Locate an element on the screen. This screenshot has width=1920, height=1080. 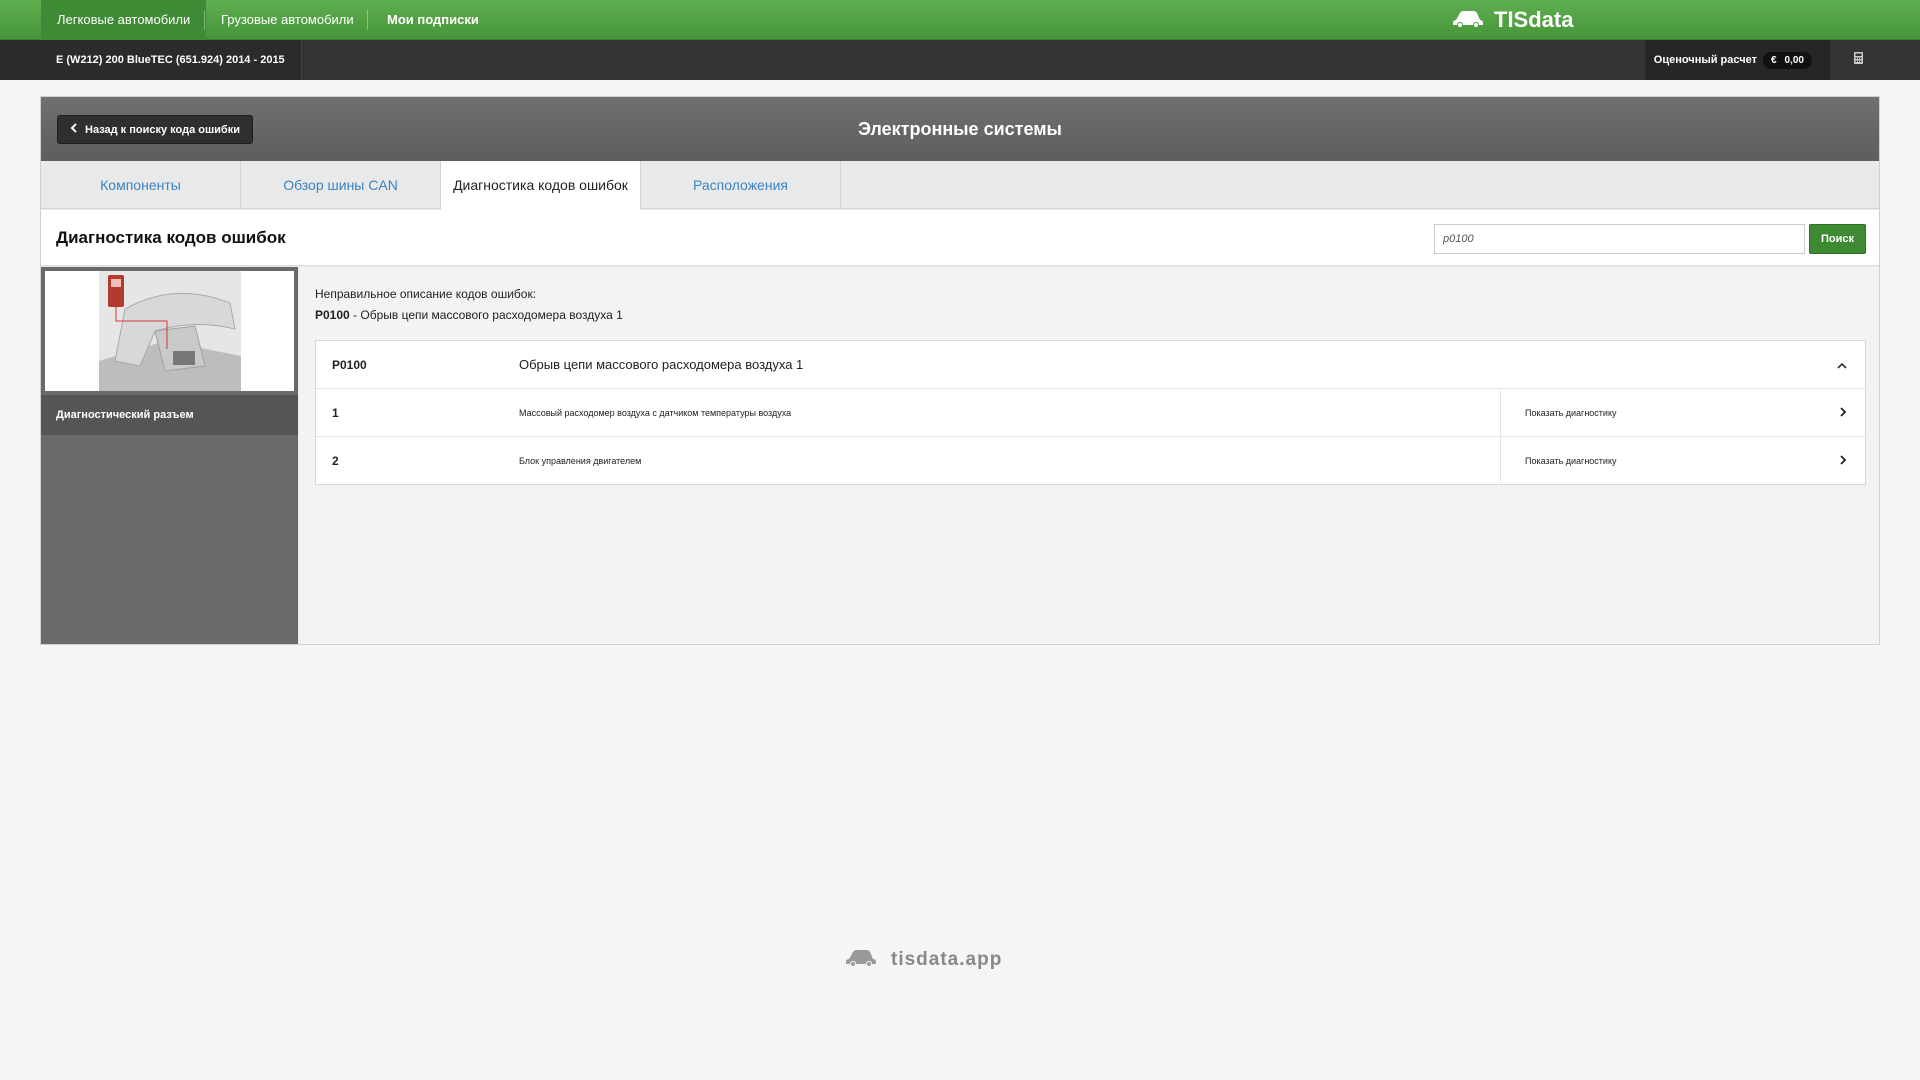
component-thumbnail is located at coordinates (169, 331).